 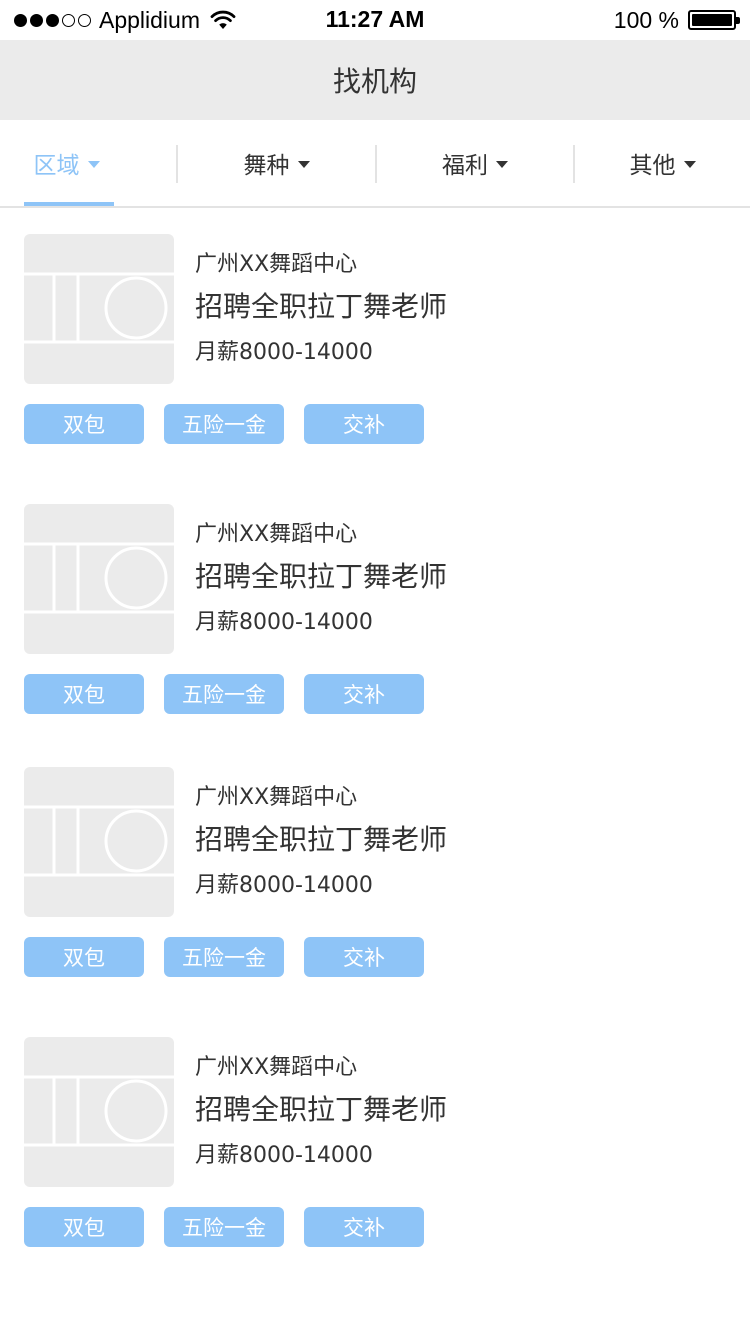 I want to click on filter-tab-label: 福利, so click(x=465, y=166).